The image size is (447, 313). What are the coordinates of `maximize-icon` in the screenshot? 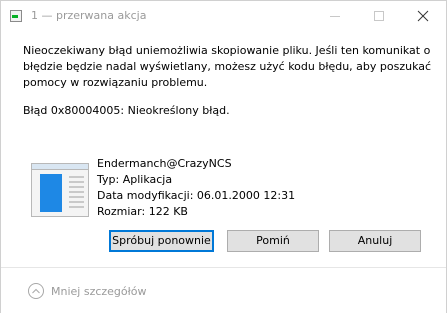 It's located at (379, 16).